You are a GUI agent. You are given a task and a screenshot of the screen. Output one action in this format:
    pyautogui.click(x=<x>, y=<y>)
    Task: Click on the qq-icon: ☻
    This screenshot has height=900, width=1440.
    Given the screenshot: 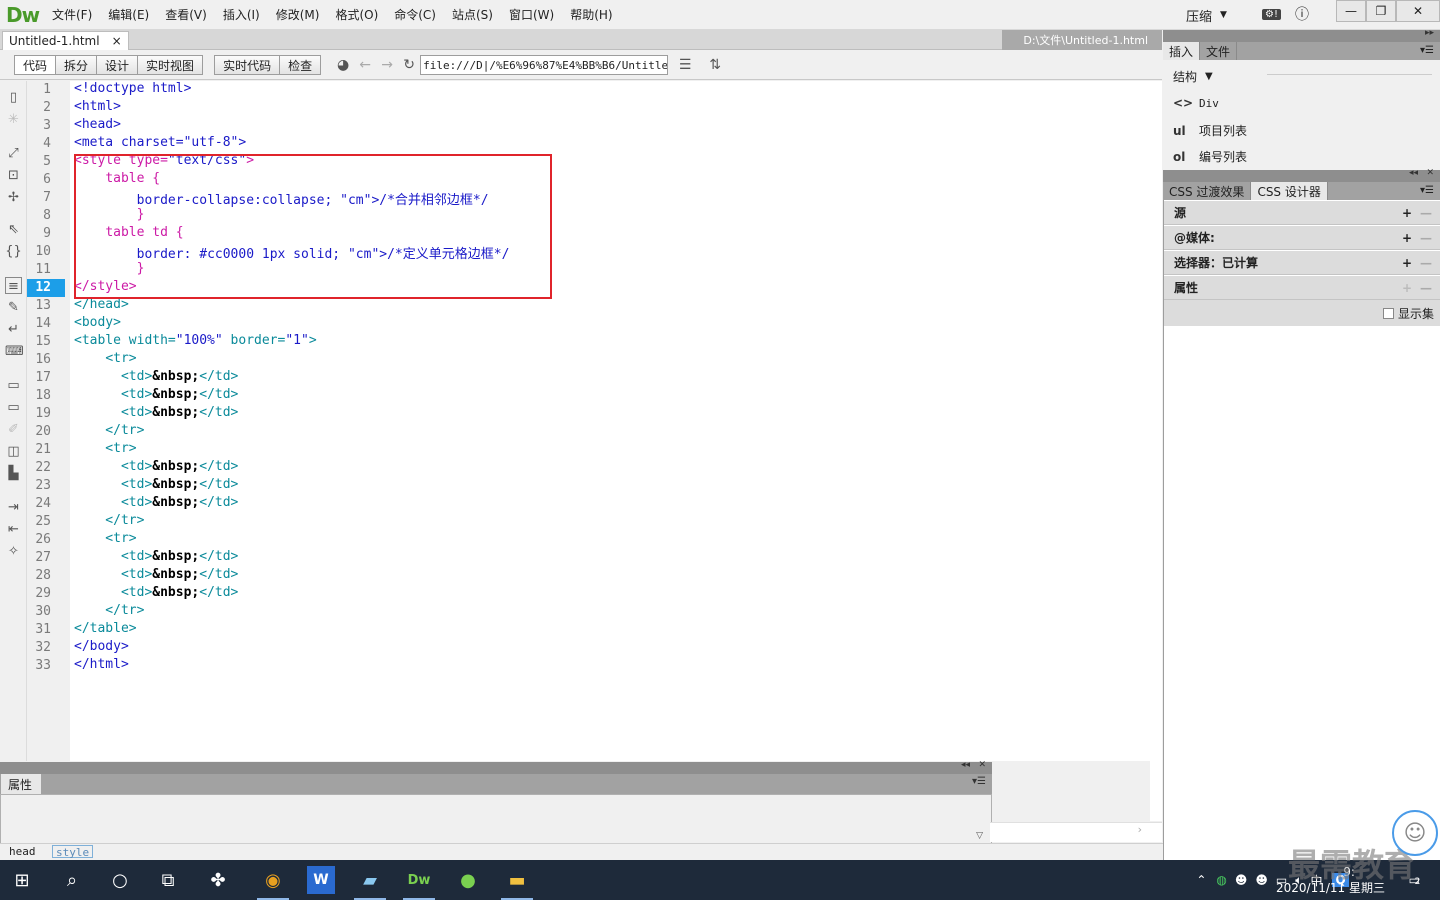 What is the action you would take?
    pyautogui.click(x=1241, y=880)
    